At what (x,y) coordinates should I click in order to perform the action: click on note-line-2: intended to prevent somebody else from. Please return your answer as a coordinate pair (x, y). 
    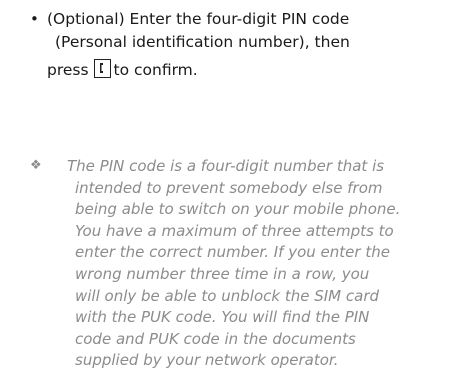
    Looking at the image, I should click on (229, 187).